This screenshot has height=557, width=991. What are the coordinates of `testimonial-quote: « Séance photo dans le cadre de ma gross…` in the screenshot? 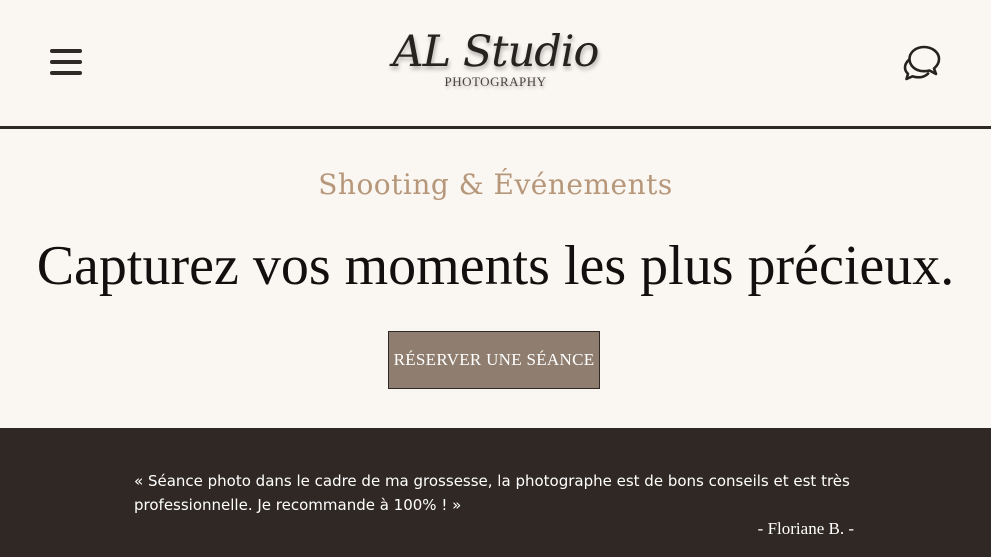 It's located at (492, 493).